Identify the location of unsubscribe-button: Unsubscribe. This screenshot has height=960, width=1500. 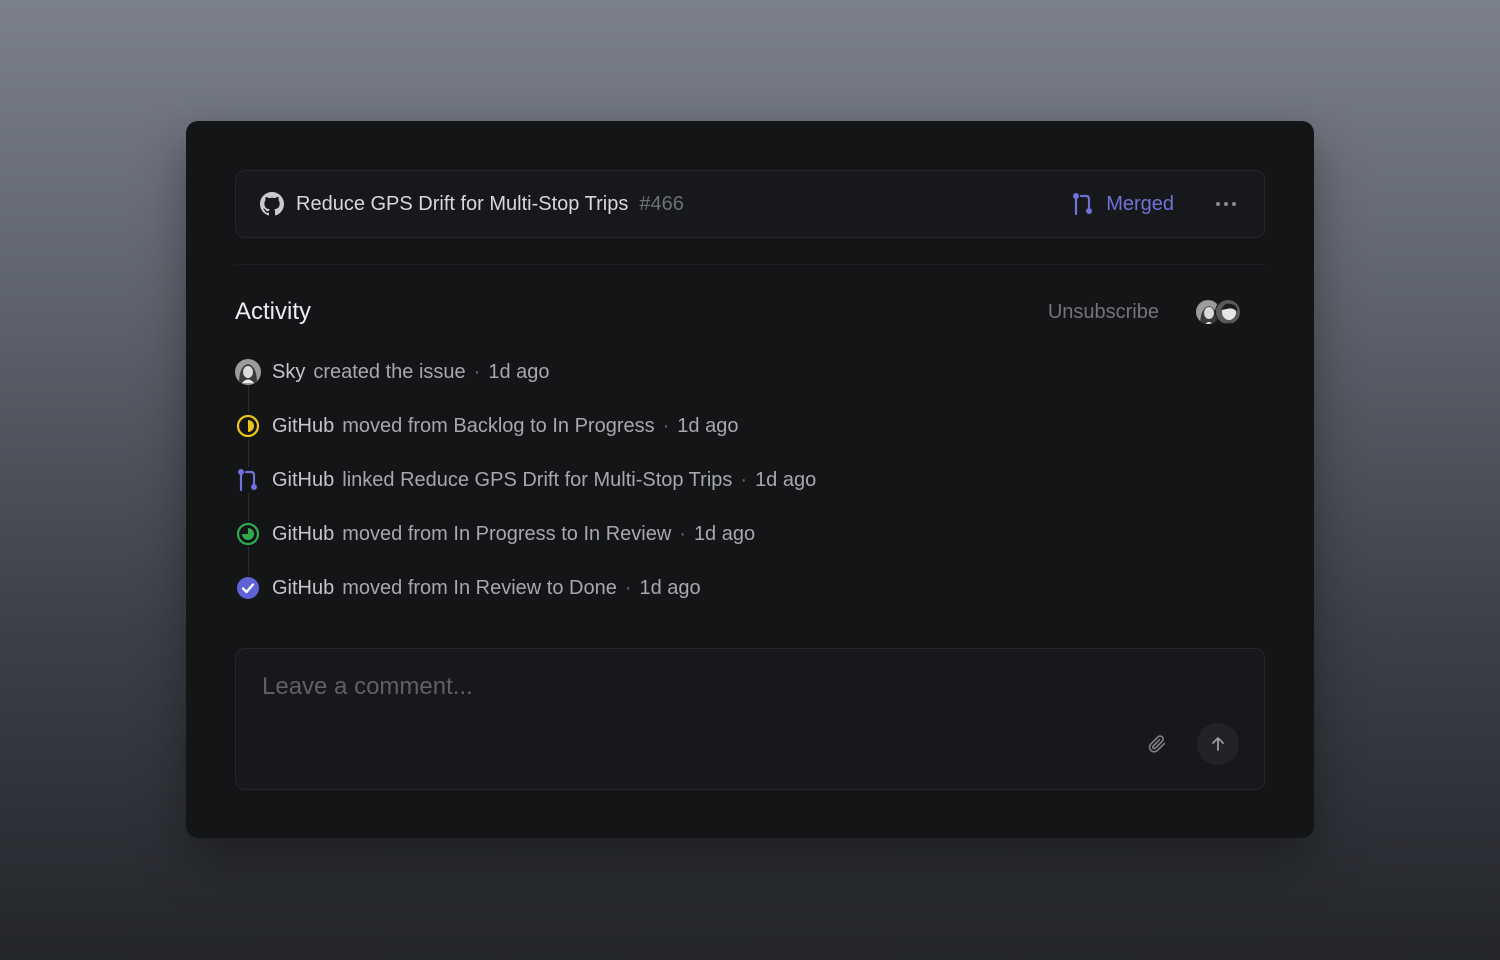
(1103, 312).